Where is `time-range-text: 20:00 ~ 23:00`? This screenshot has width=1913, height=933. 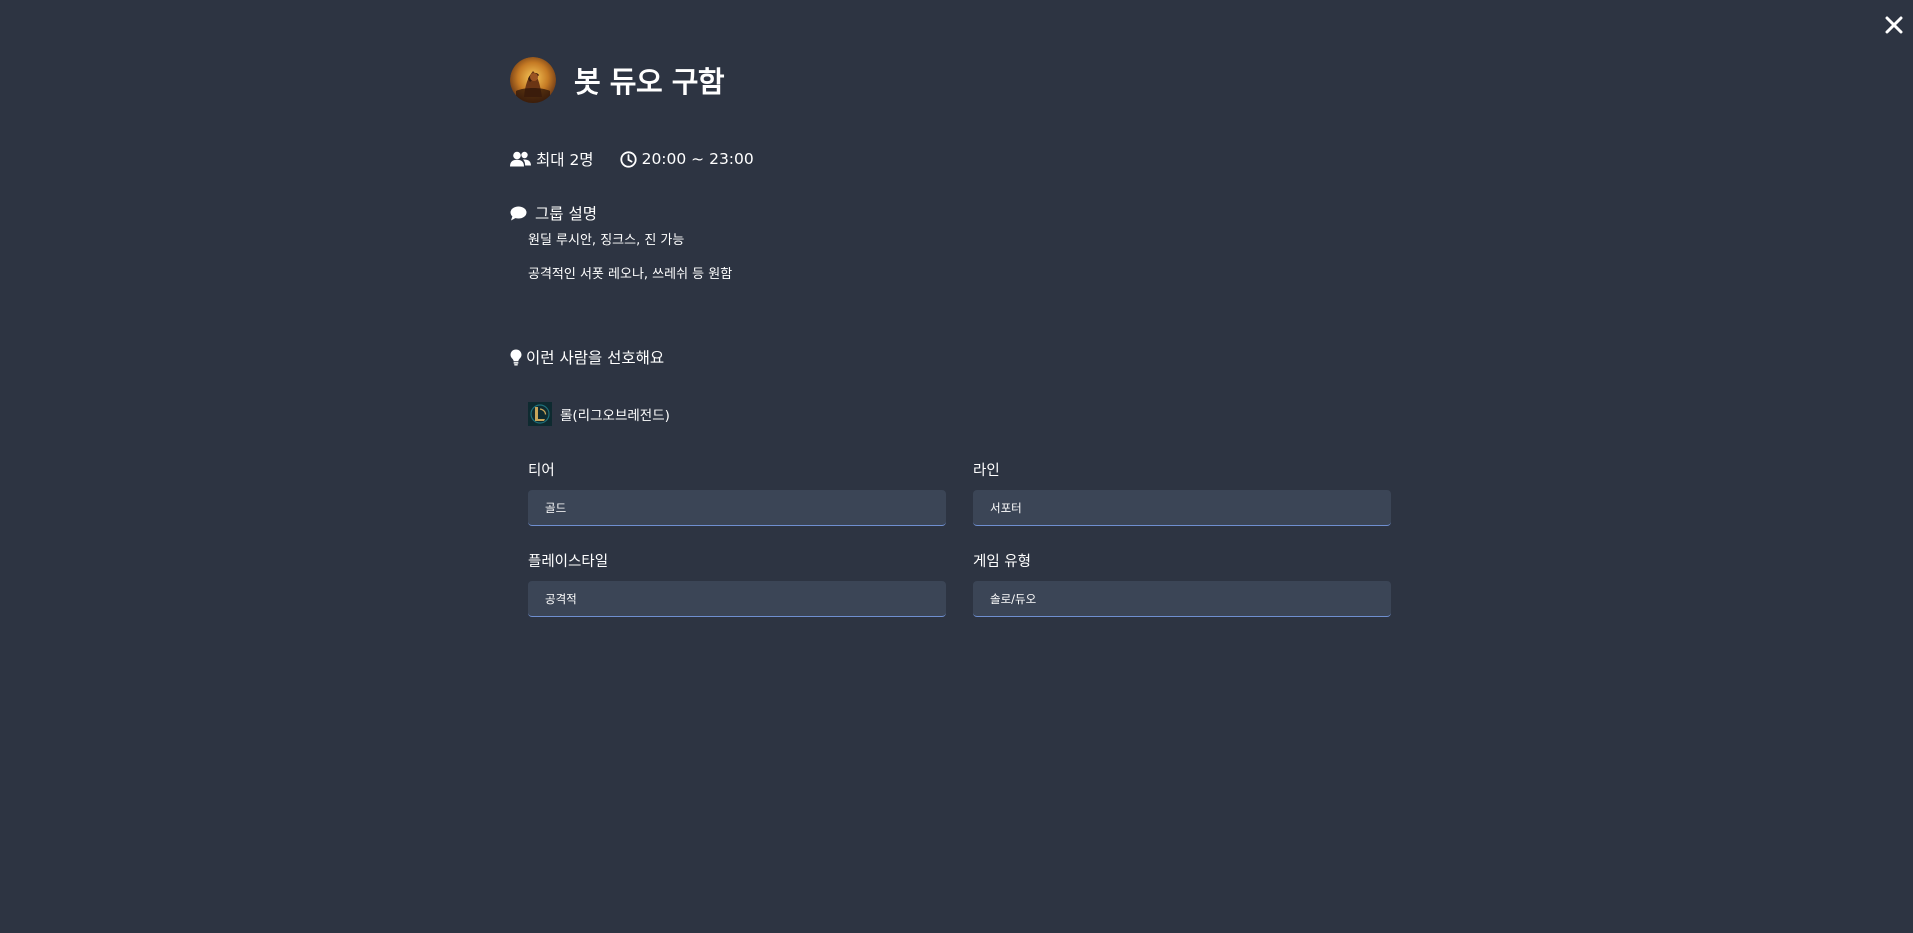
time-range-text: 20:00 ~ 23:00 is located at coordinates (697, 159).